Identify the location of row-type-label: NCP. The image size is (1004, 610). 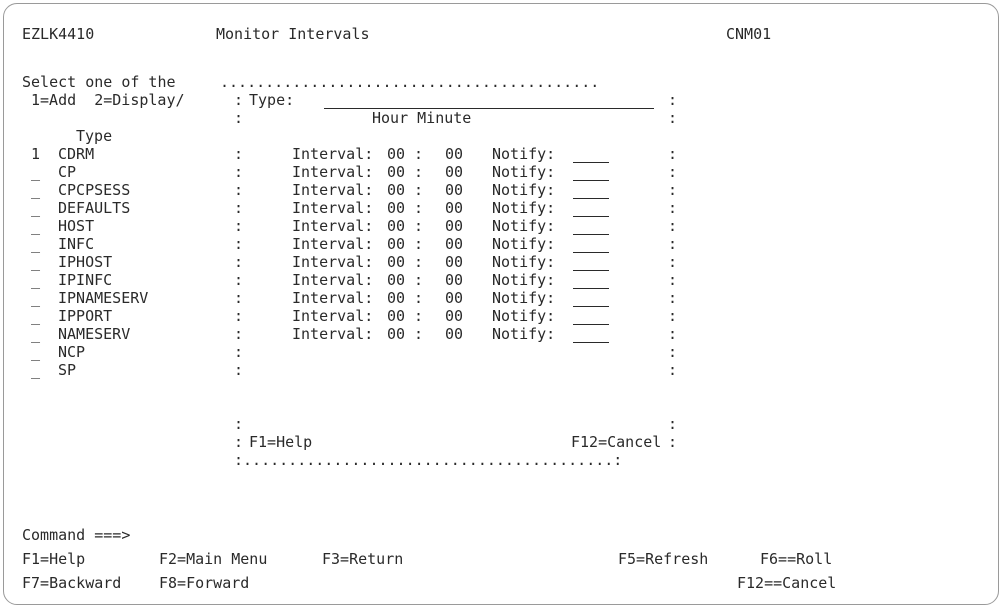
(72, 352).